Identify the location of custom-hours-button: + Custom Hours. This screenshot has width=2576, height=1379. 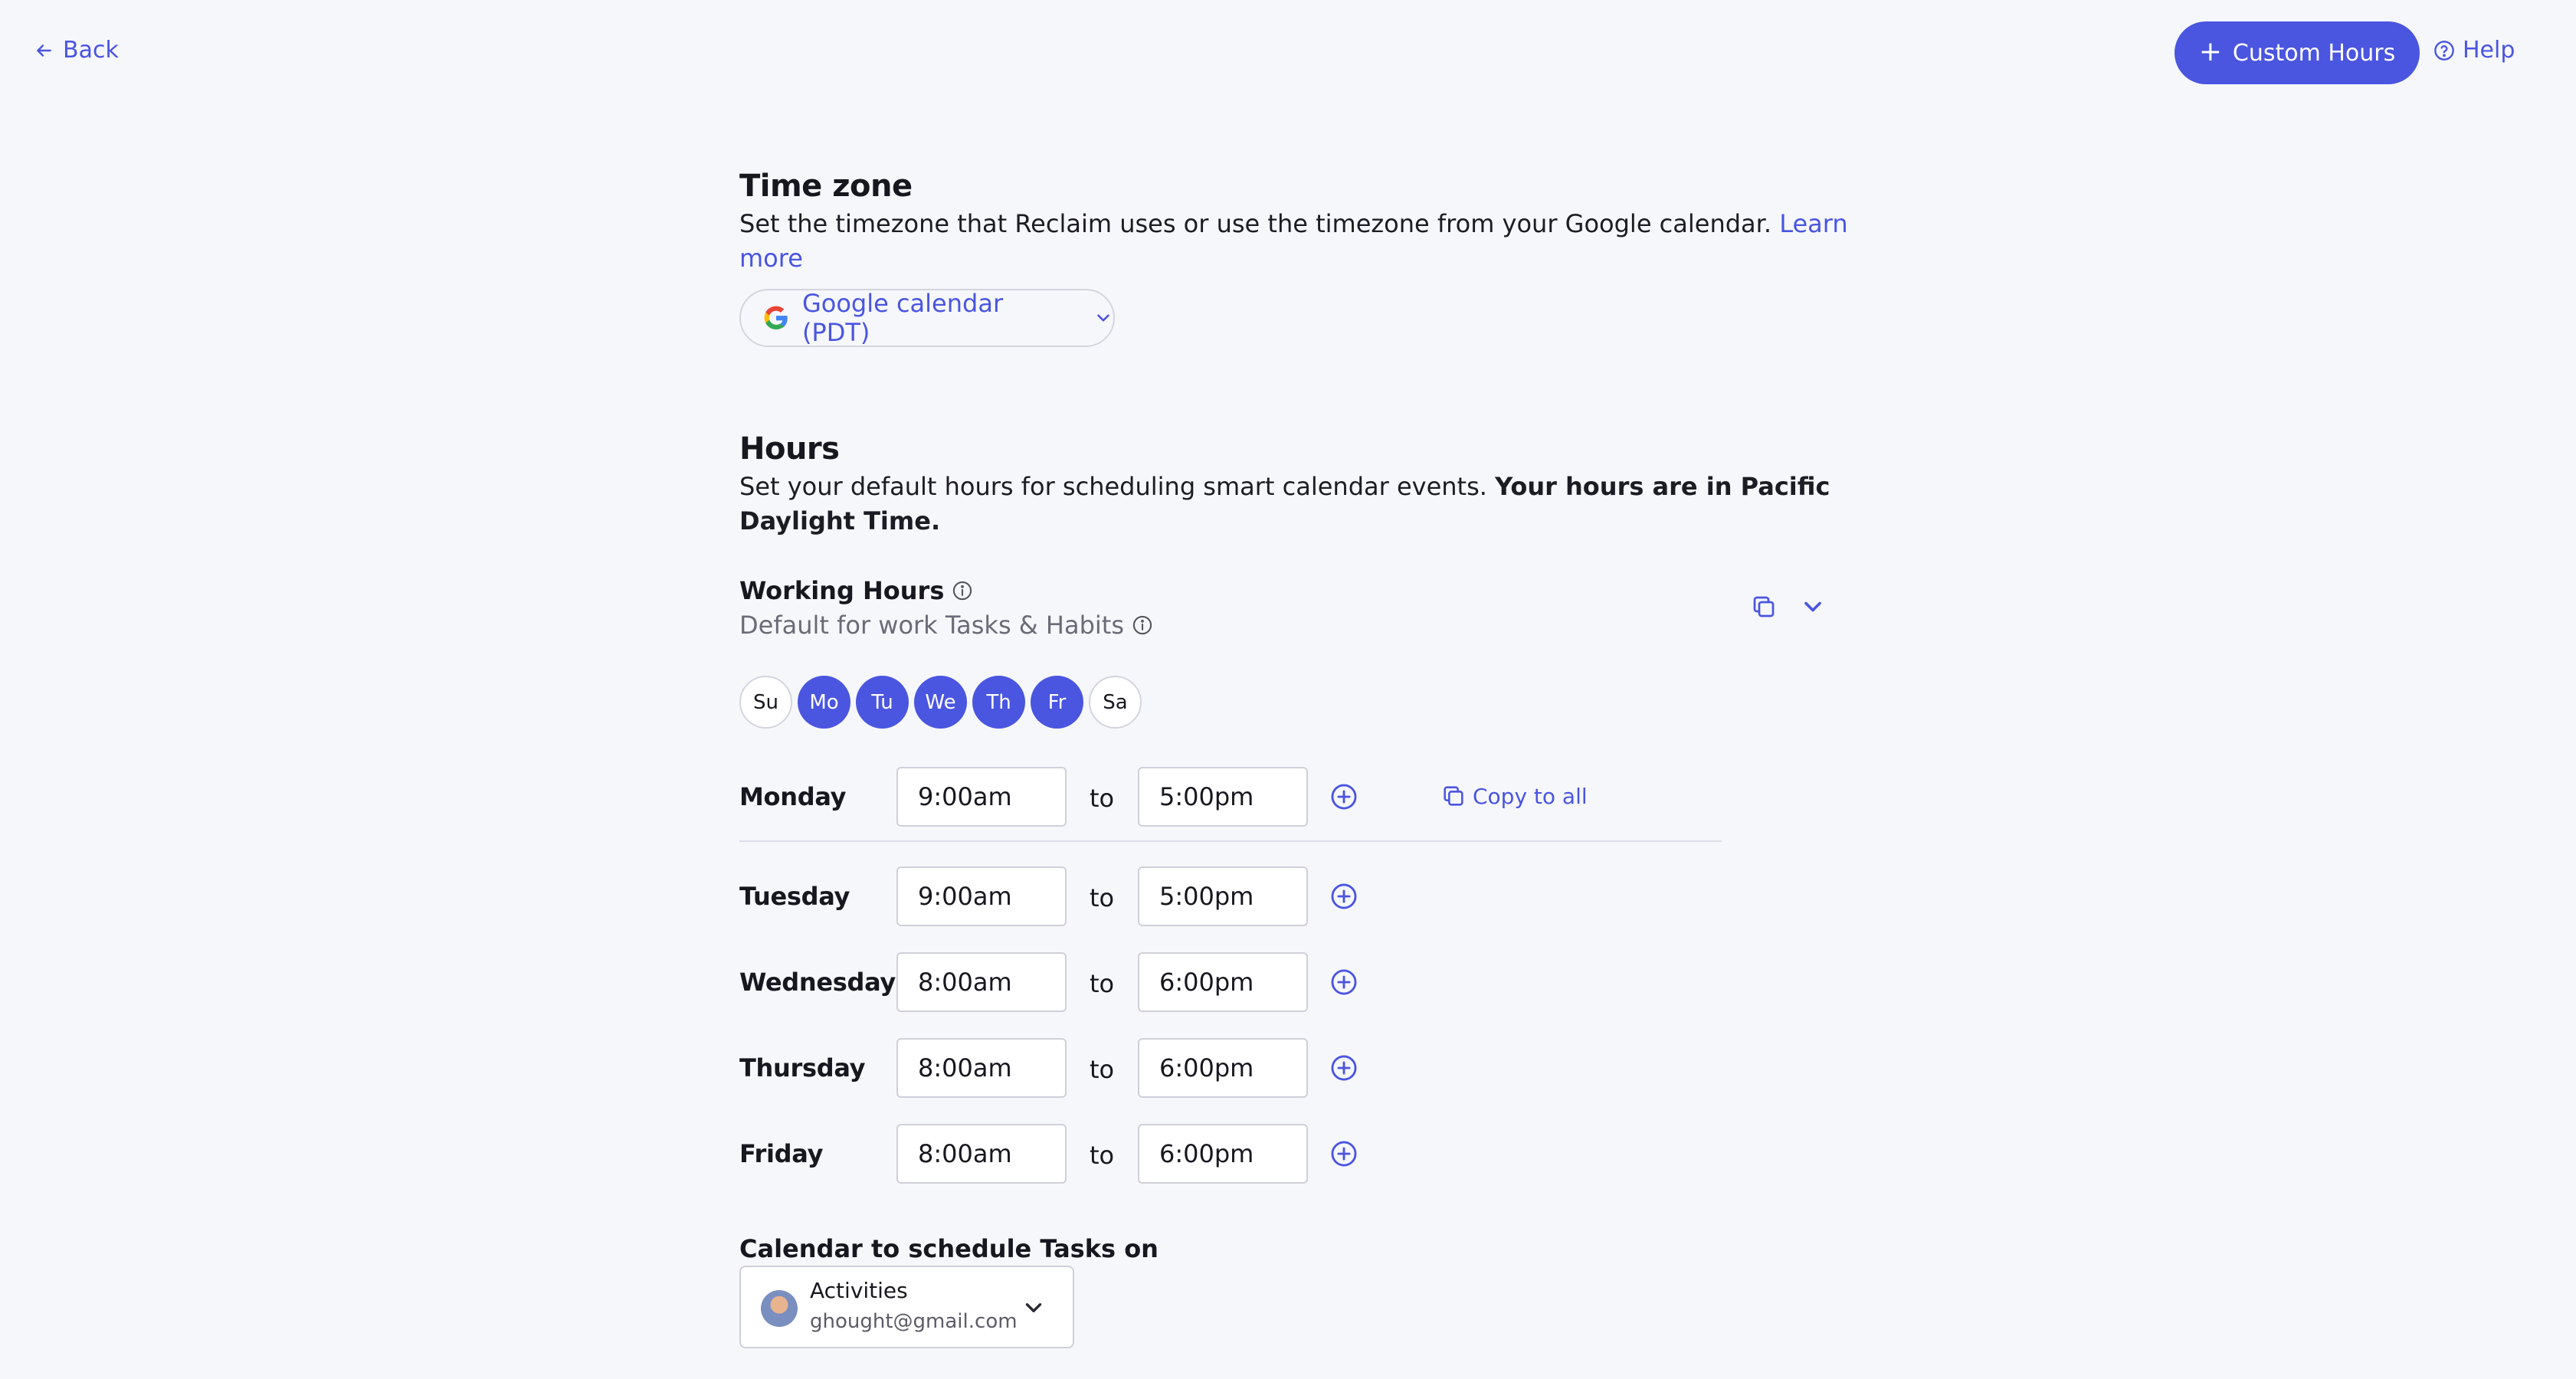
(2297, 52).